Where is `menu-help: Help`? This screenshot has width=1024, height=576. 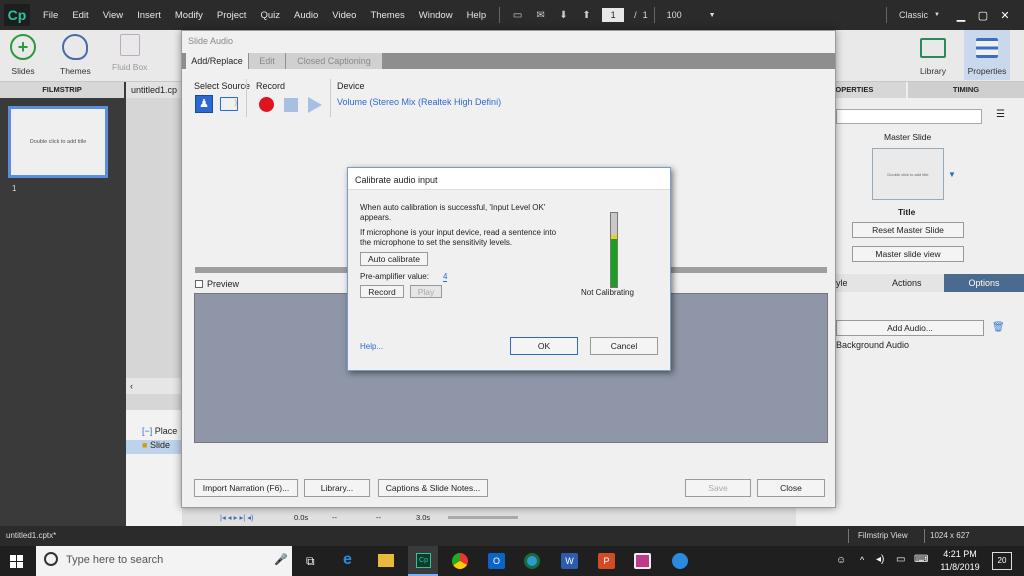
menu-help: Help is located at coordinates (477, 15).